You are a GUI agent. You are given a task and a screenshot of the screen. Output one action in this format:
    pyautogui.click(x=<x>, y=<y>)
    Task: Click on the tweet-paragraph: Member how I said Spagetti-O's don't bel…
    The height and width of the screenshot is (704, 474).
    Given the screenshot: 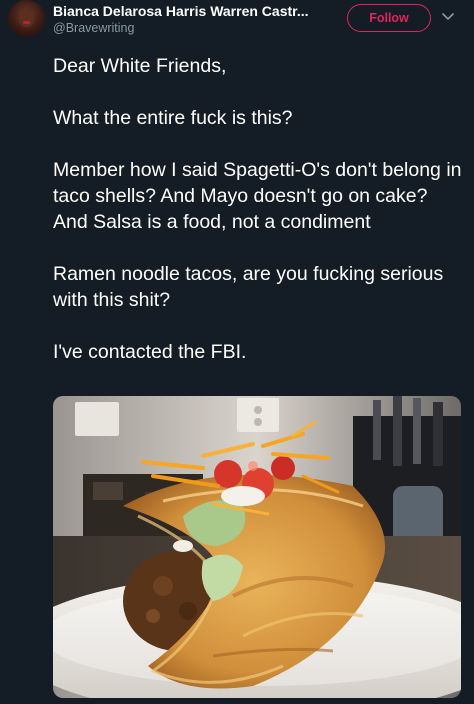 What is the action you would take?
    pyautogui.click(x=257, y=196)
    